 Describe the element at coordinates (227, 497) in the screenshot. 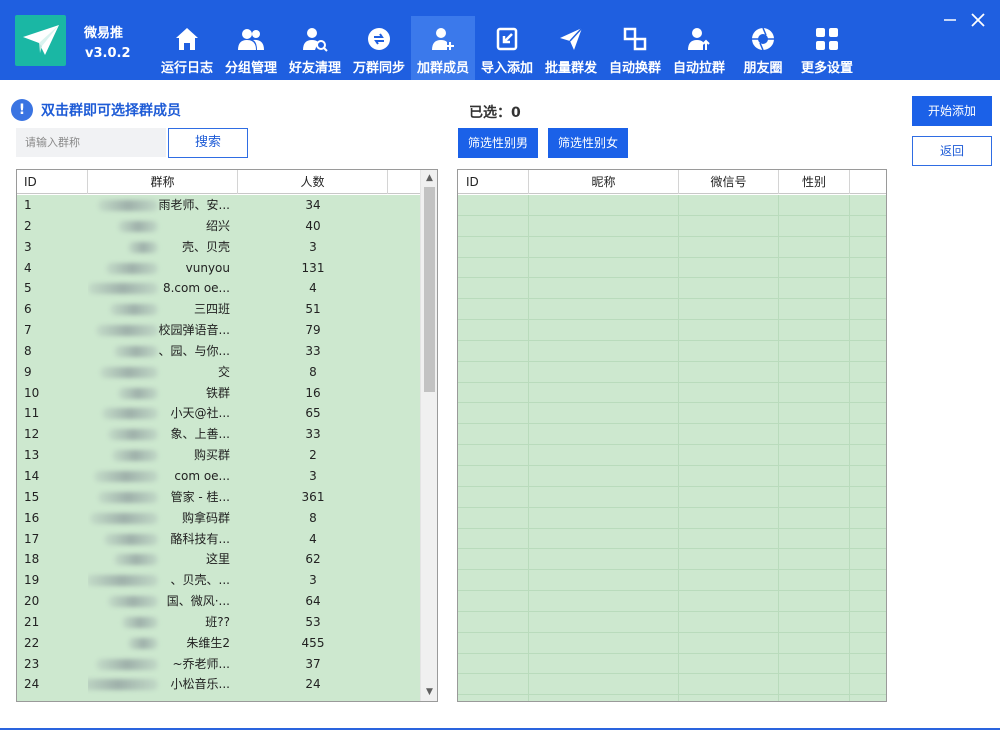

I see `table-row: 15 管家 - 桂... 361` at that location.